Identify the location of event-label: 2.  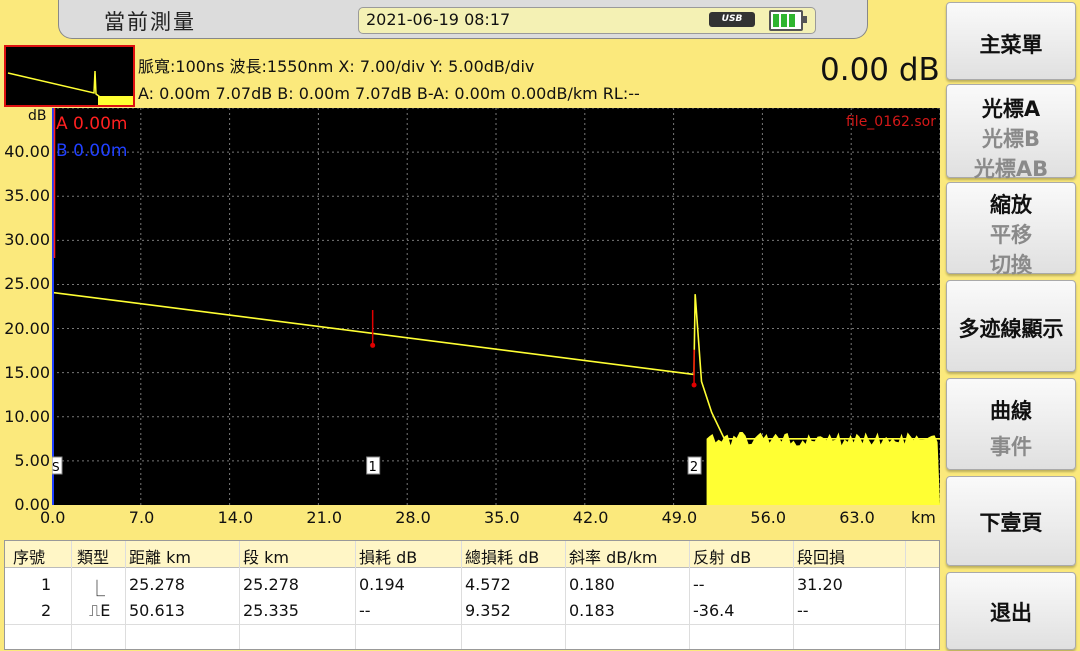
(694, 467).